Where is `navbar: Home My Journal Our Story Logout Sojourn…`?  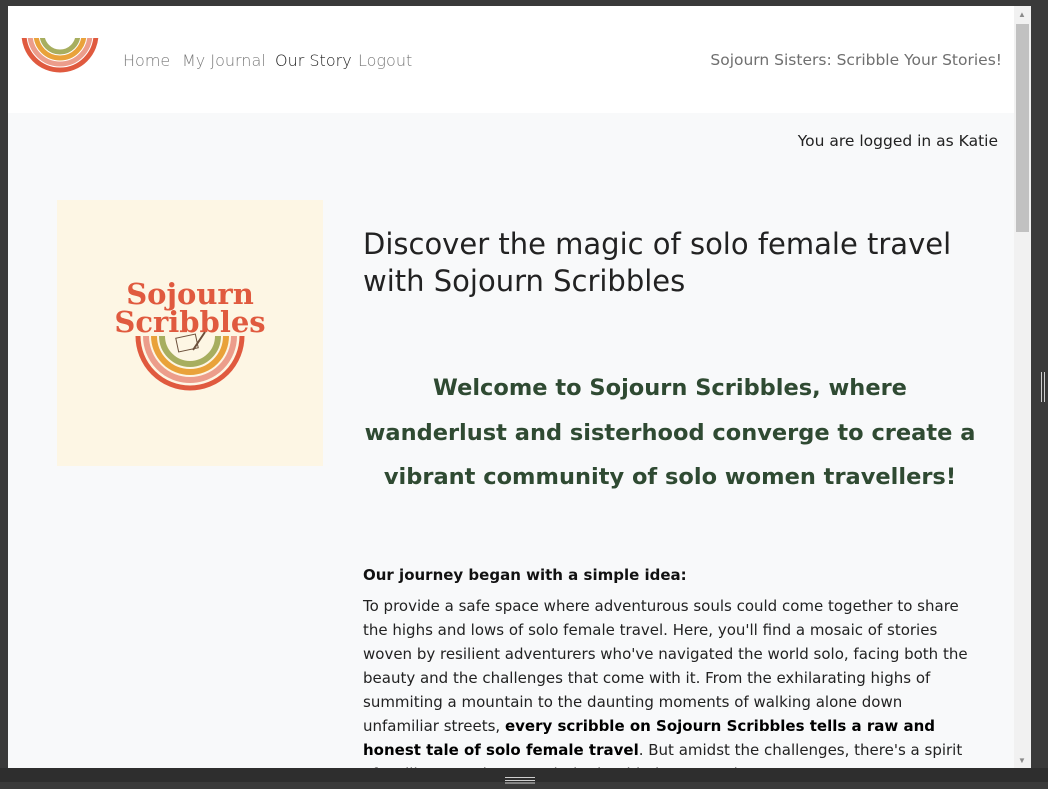
navbar: Home My Journal Our Story Logout Sojourn… is located at coordinates (511, 59).